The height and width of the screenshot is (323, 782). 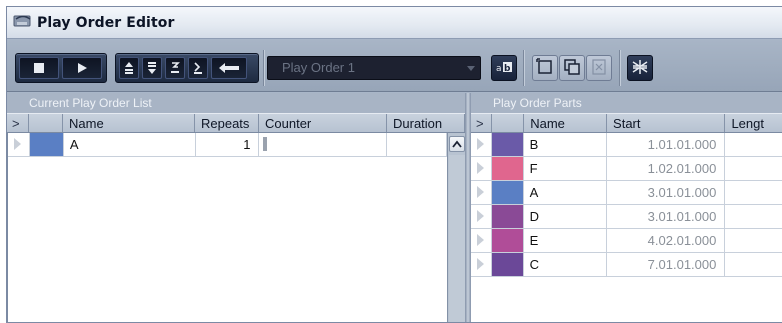 I want to click on list-header: > Name Repeats Counter Duration, so click(x=236, y=123).